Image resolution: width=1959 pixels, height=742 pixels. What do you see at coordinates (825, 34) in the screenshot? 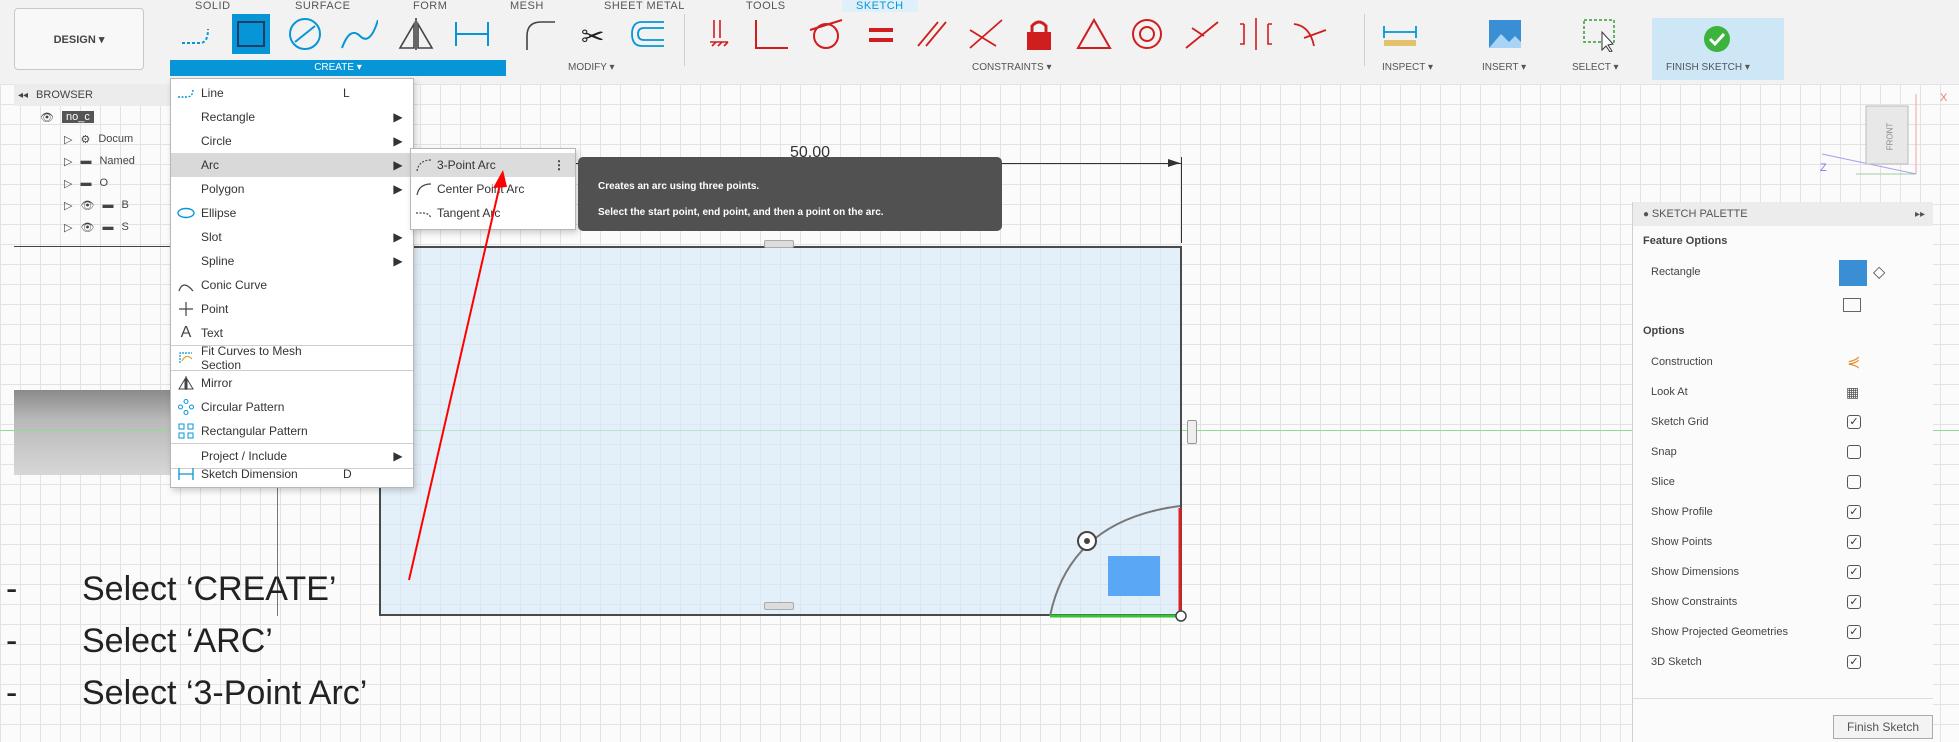
I see `tangent-icon` at bounding box center [825, 34].